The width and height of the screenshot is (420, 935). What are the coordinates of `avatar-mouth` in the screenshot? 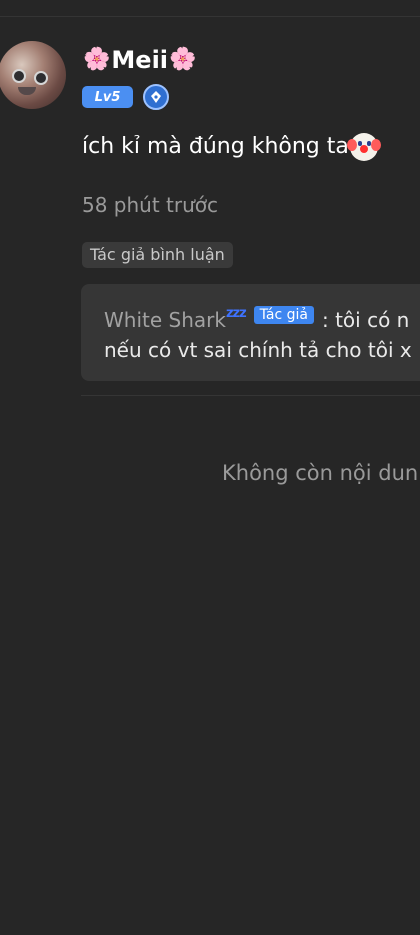 It's located at (27, 91).